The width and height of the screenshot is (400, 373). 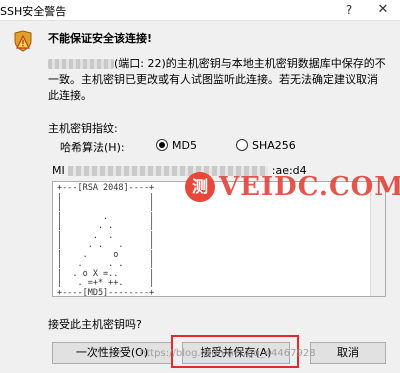 What do you see at coordinates (228, 353) in the screenshot?
I see `csdn-watermark: https://blog.csdn.net/qq_44467928` at bounding box center [228, 353].